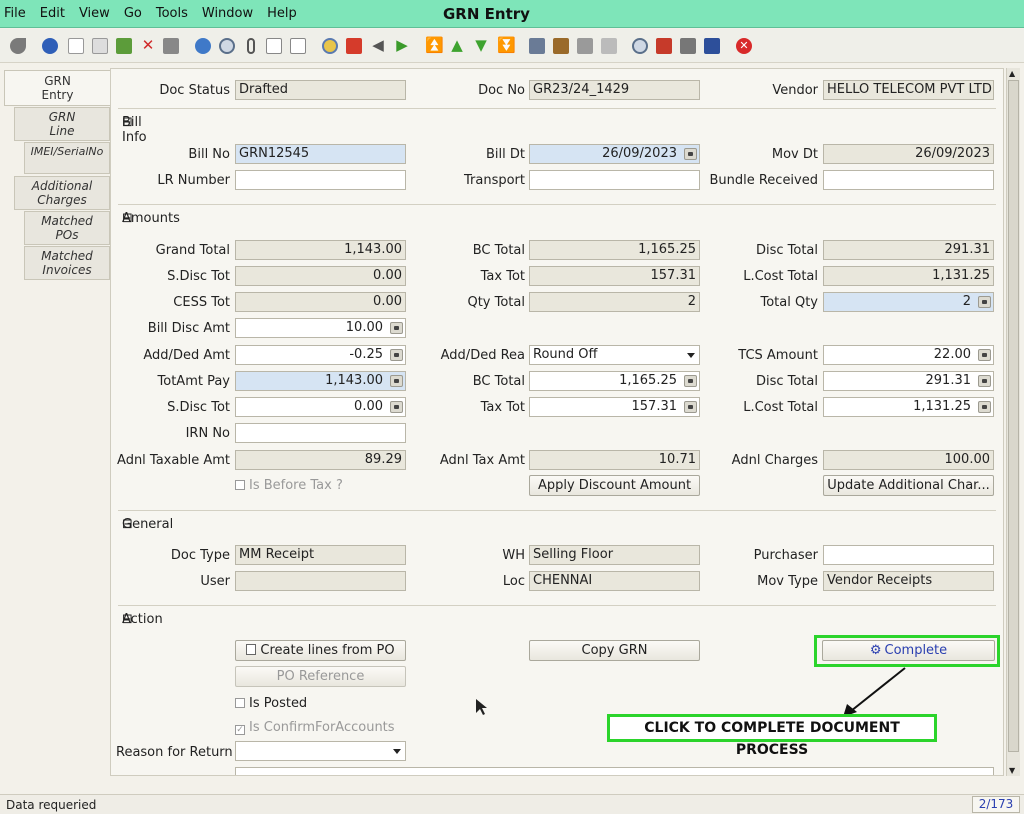 This screenshot has height=814, width=1024. I want to click on tab-additional-charges: Additional Charges, so click(62, 193).